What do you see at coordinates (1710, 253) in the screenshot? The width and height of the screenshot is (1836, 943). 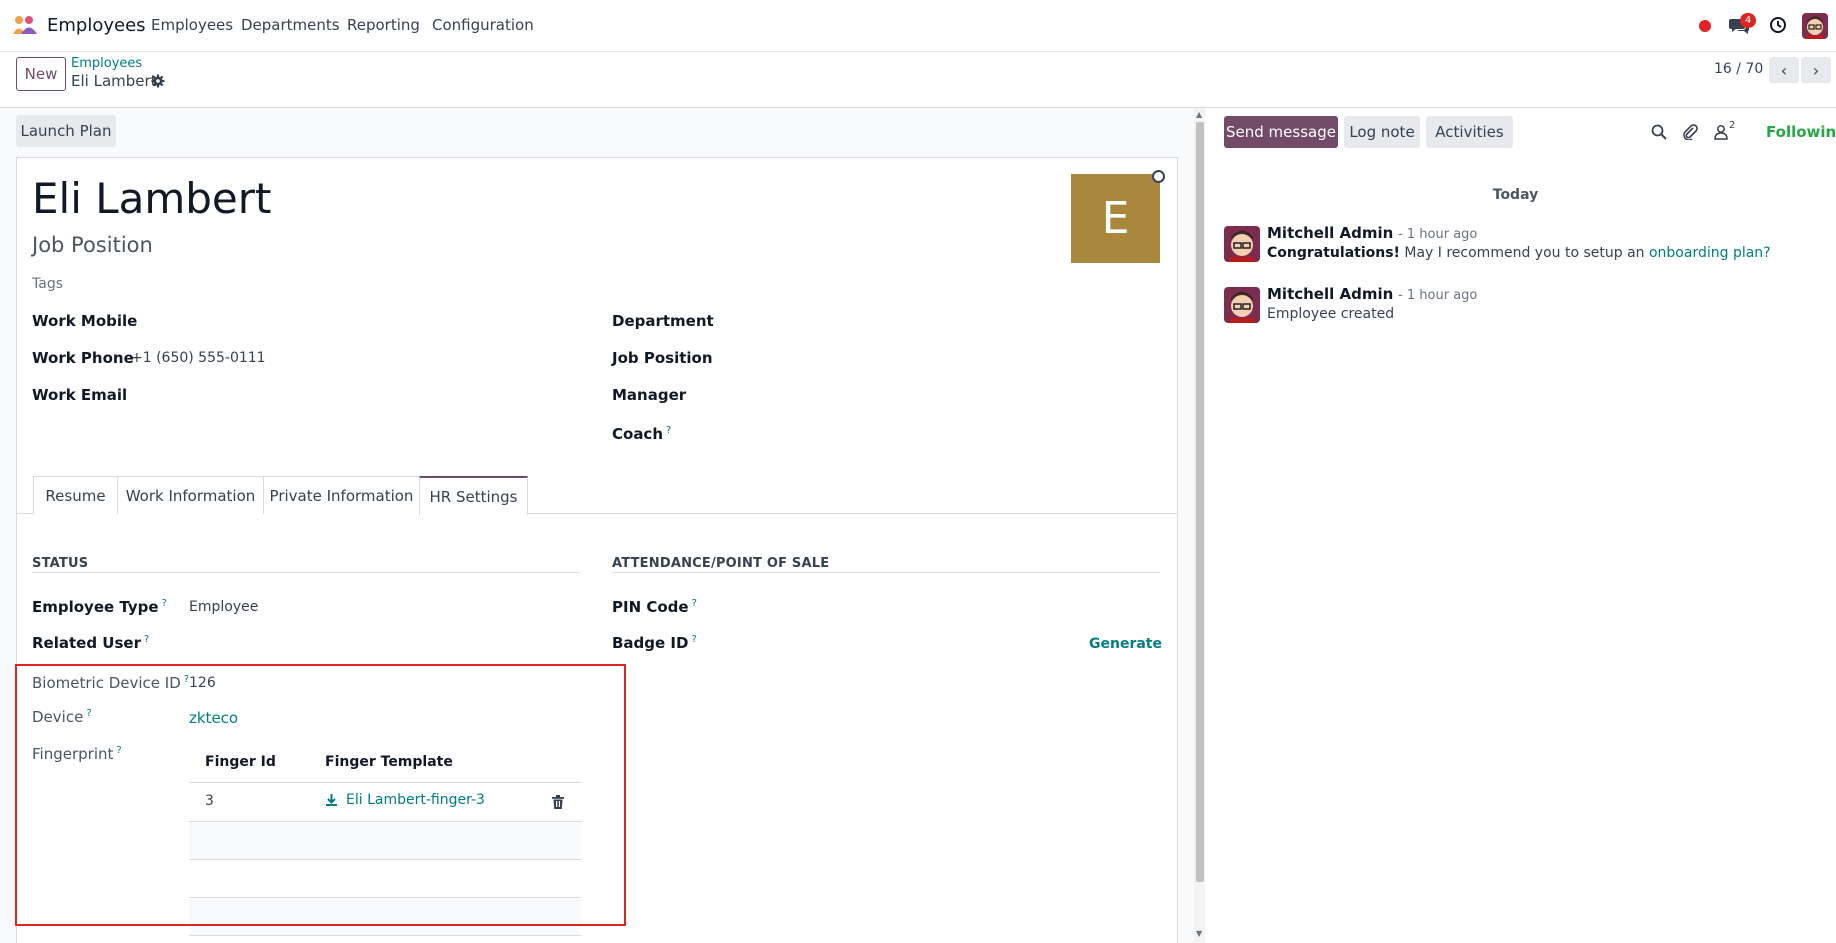 I see `onboarding-plan-link: onboarding plan?` at bounding box center [1710, 253].